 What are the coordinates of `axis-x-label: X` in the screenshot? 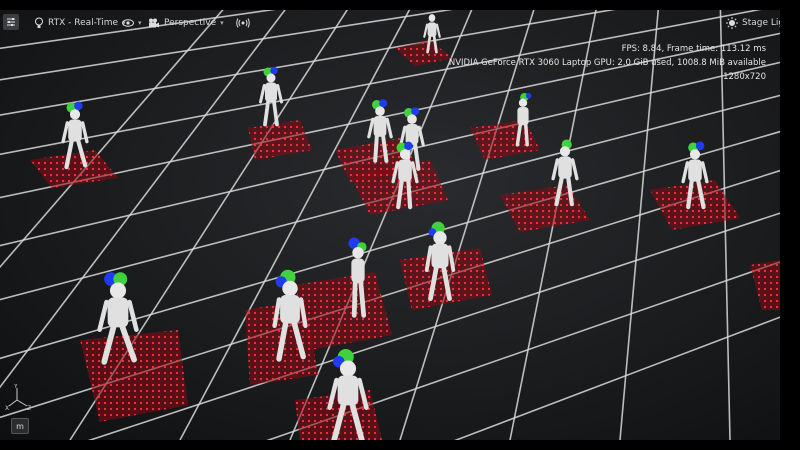 It's located at (7, 407).